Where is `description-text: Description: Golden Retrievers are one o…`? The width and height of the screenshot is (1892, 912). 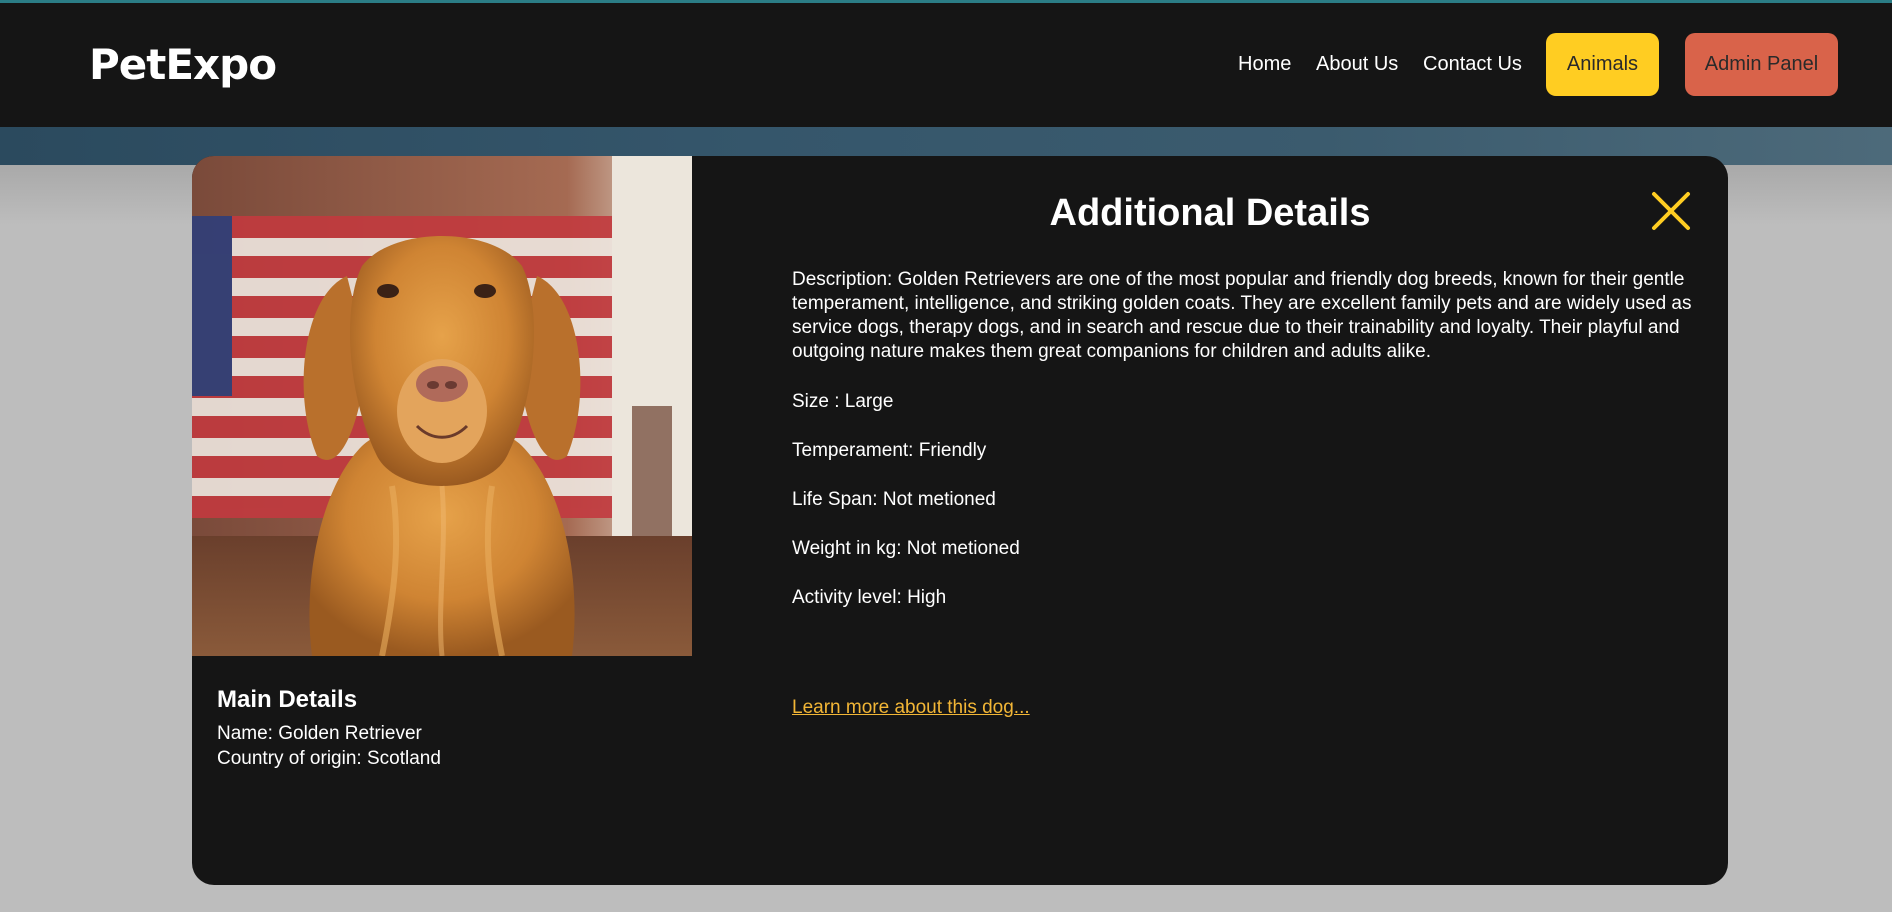
description-text: Description: Golden Retrievers are one o… is located at coordinates (1242, 315).